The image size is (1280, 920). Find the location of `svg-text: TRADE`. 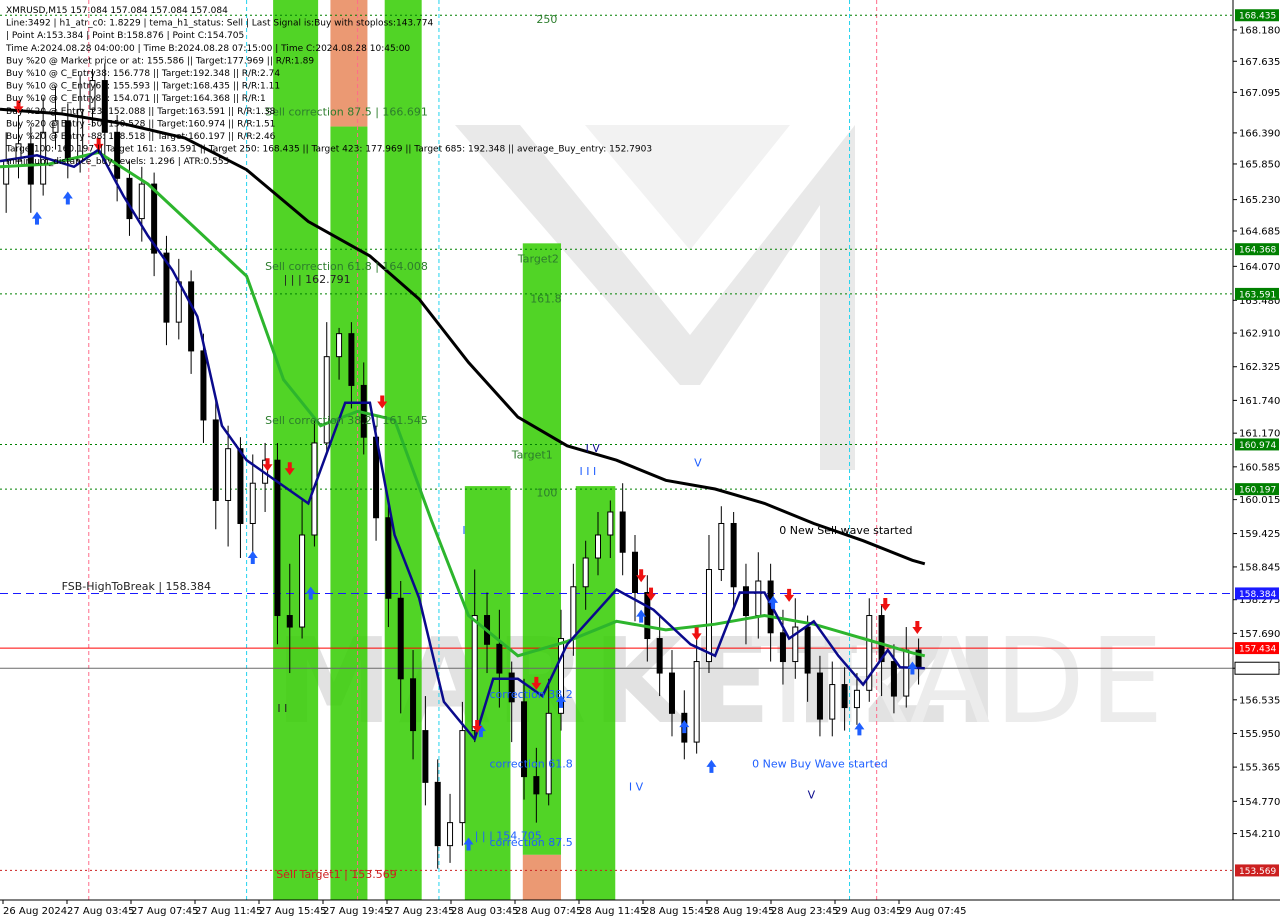

svg-text: TRADE is located at coordinates (959, 681).